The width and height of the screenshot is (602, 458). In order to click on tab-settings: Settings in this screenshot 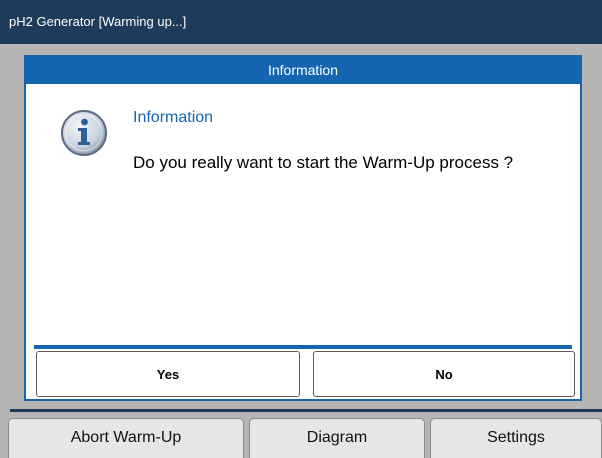, I will do `click(516, 438)`.